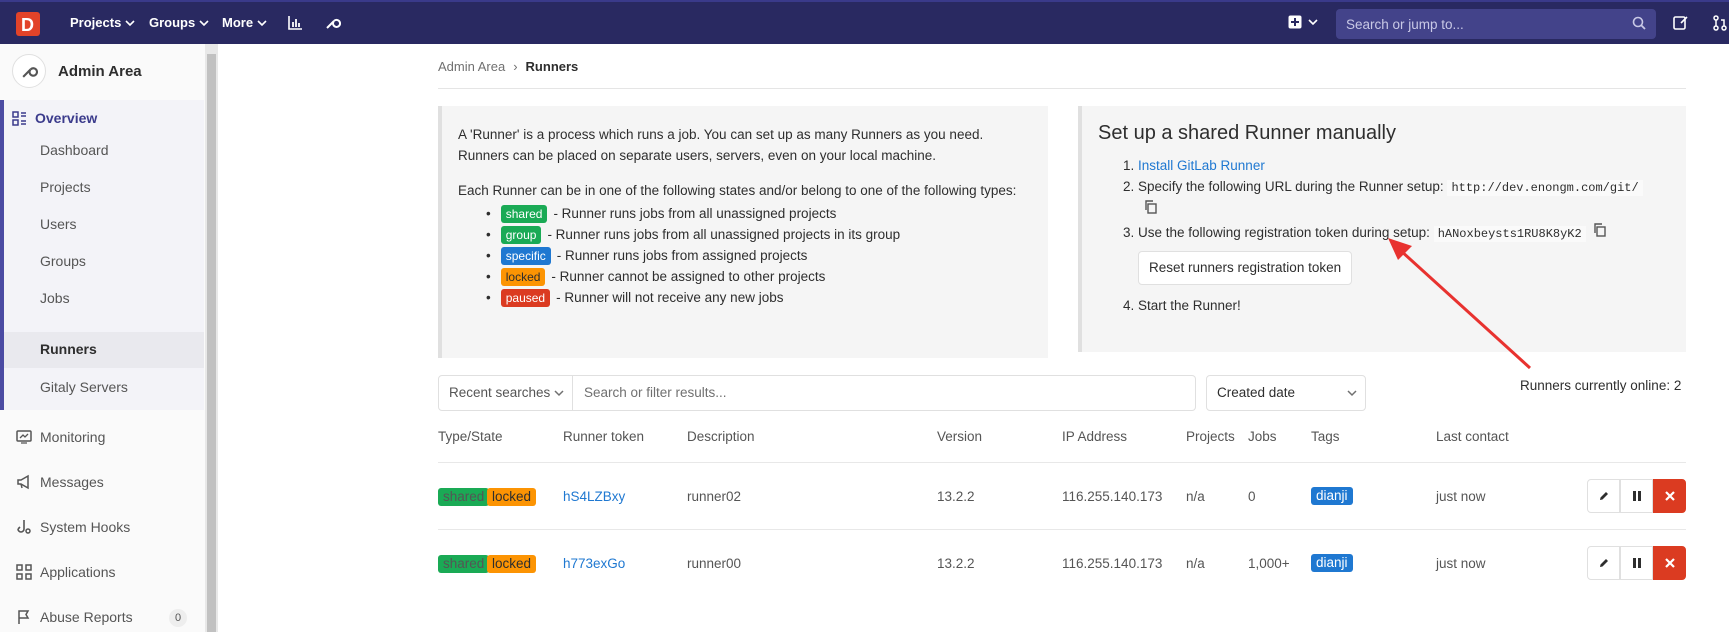 The height and width of the screenshot is (632, 1729). What do you see at coordinates (78, 572) in the screenshot?
I see `applications-label: Applications` at bounding box center [78, 572].